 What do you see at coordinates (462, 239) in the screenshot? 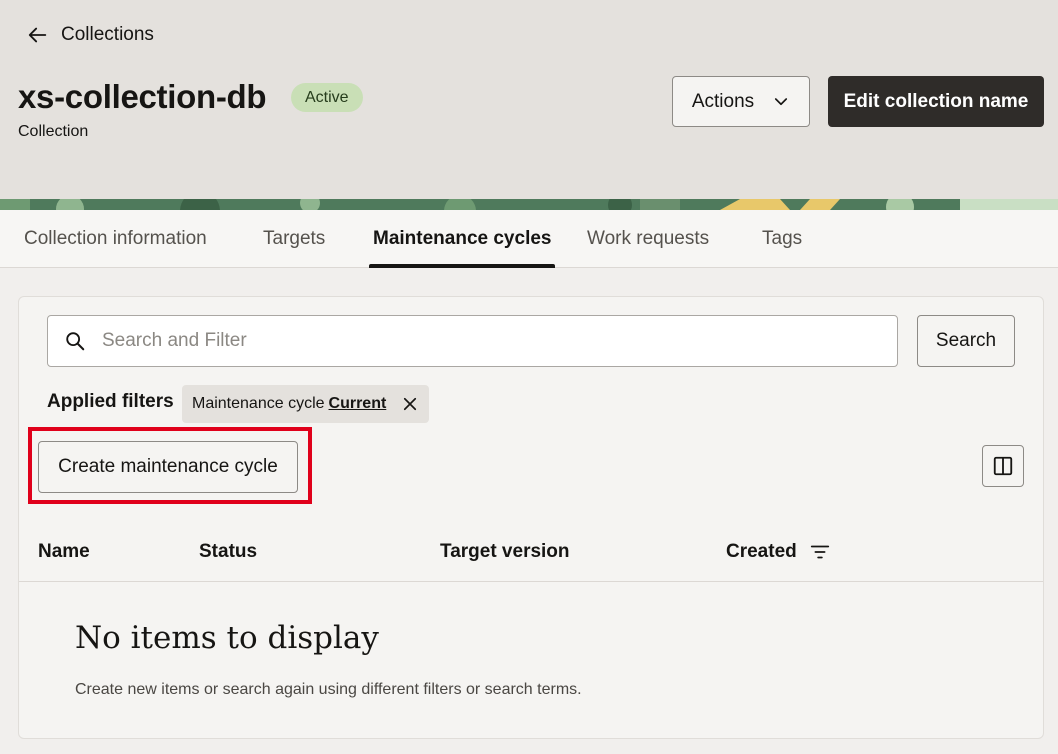
I see `tab-maintenance-cycles: Maintenance cycles` at bounding box center [462, 239].